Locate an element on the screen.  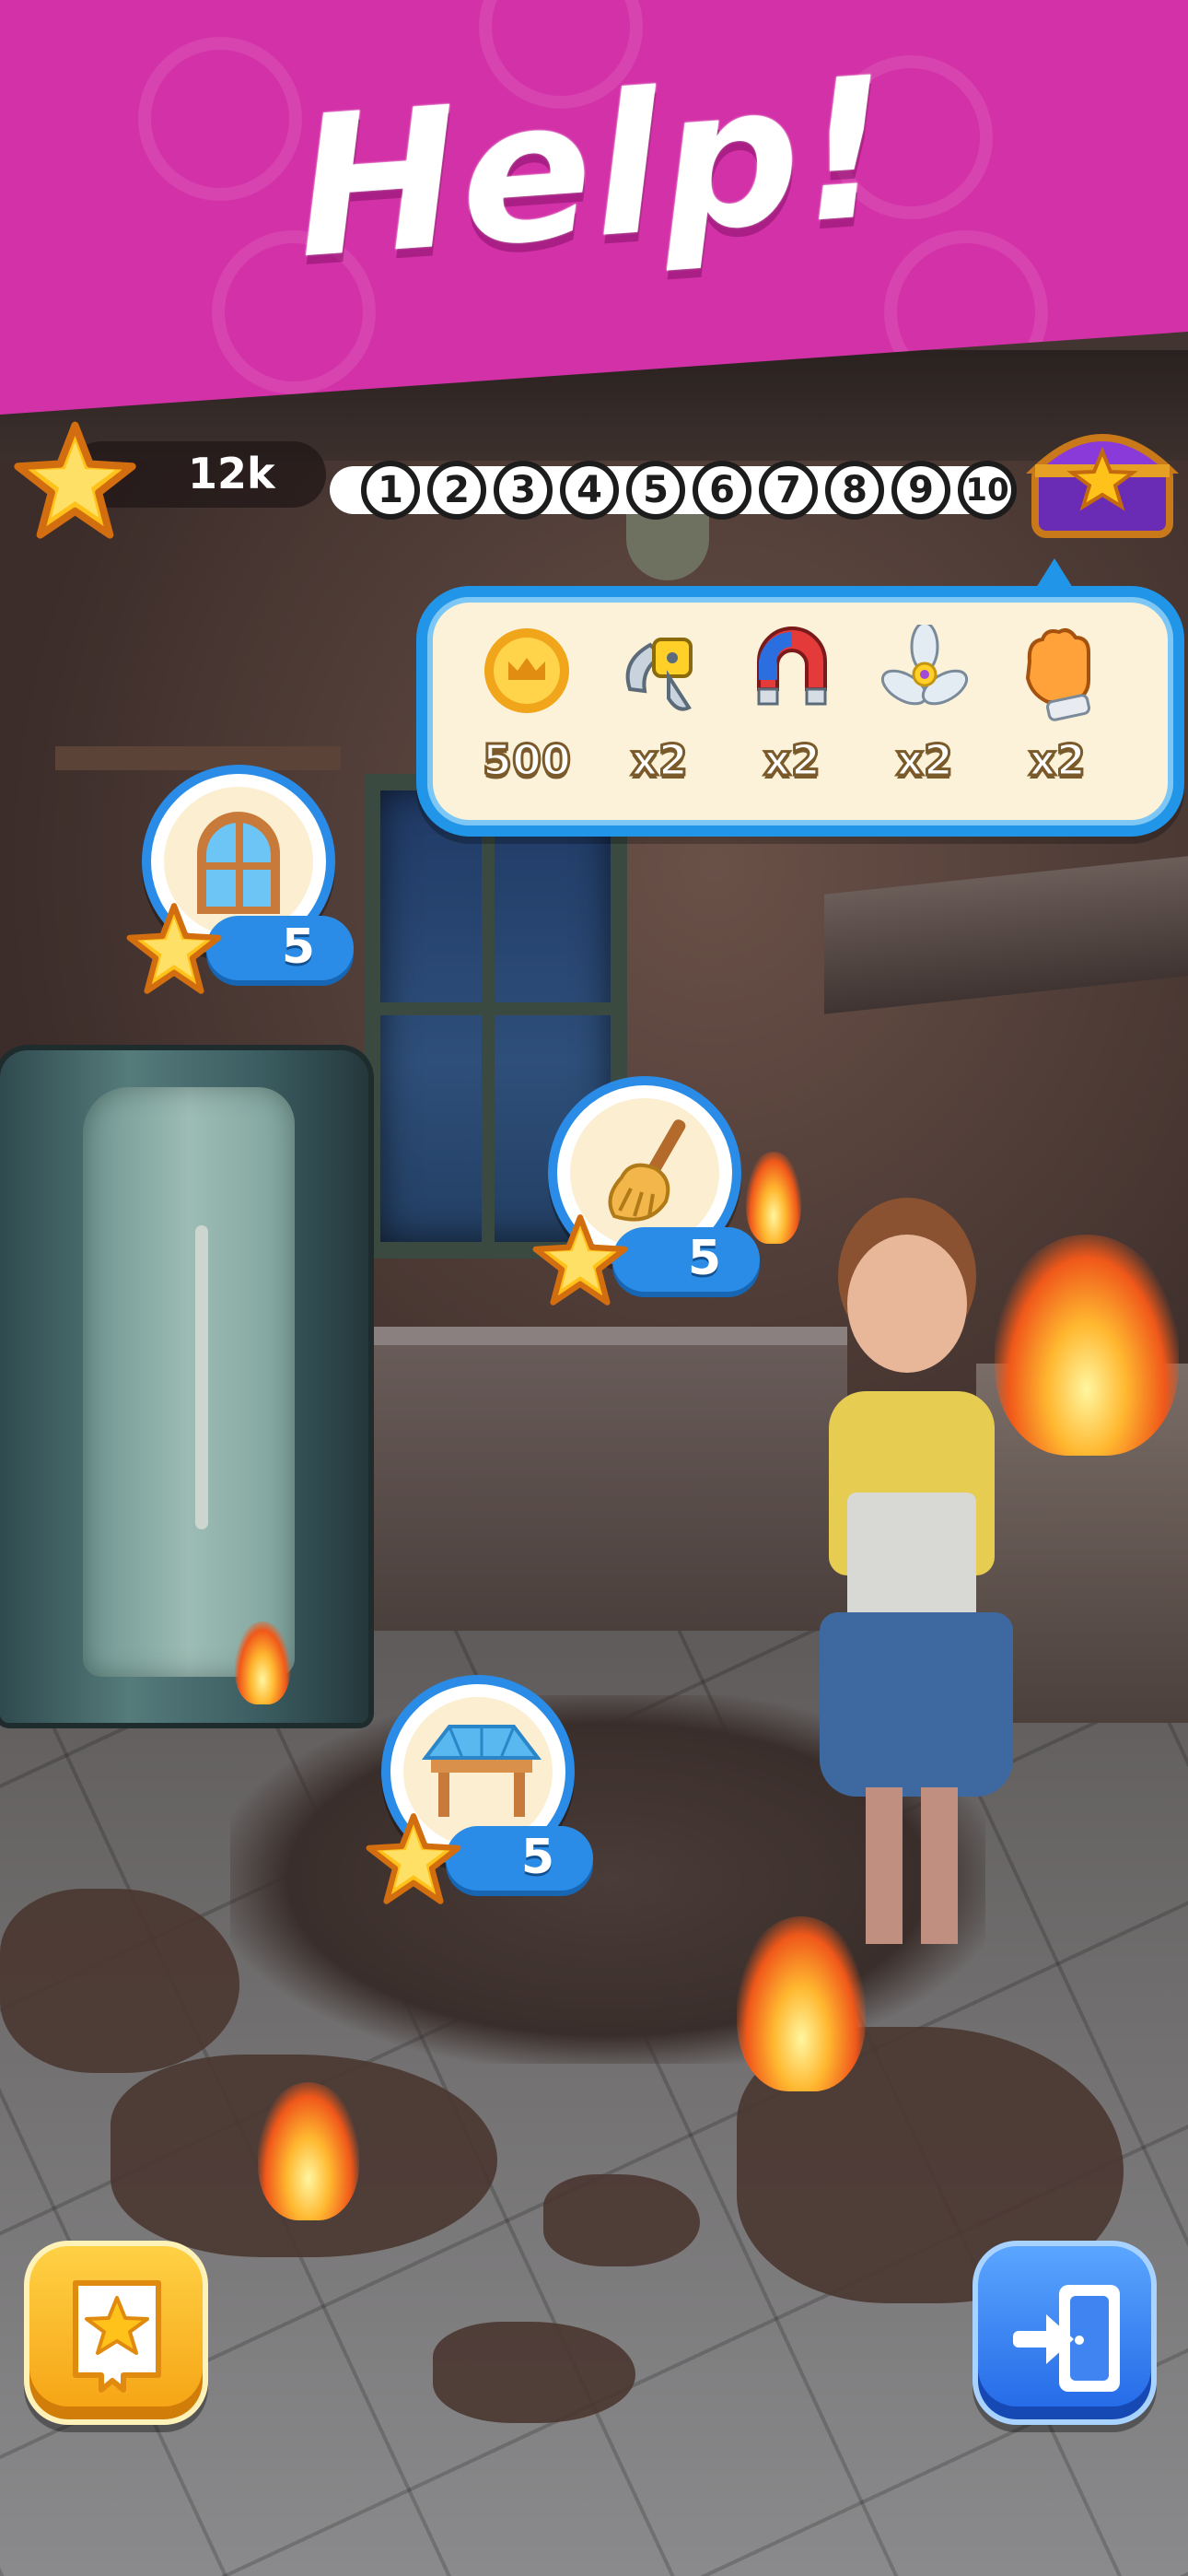
reward-magnet: x2 is located at coordinates (792, 712).